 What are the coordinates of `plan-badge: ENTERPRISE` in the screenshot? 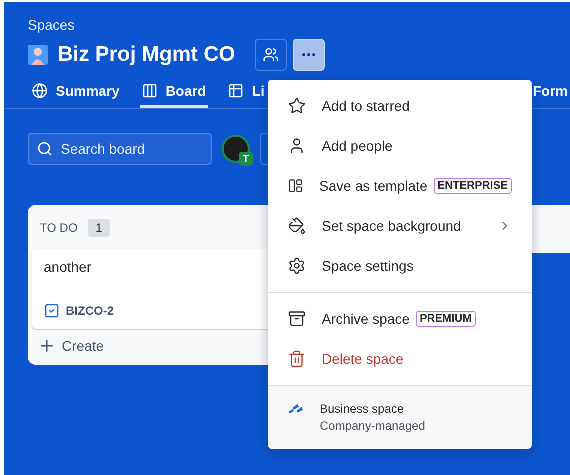 It's located at (473, 186).